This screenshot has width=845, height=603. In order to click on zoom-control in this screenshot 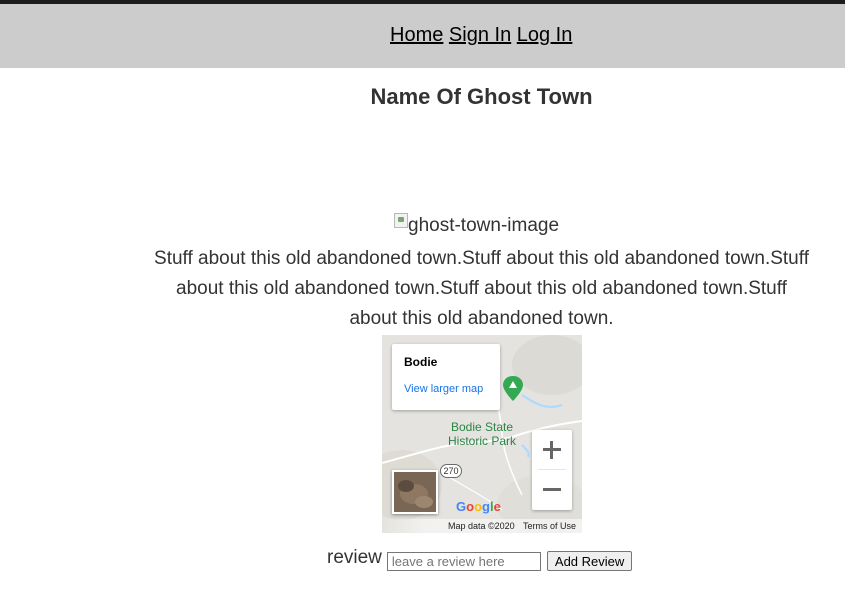, I will do `click(552, 470)`.